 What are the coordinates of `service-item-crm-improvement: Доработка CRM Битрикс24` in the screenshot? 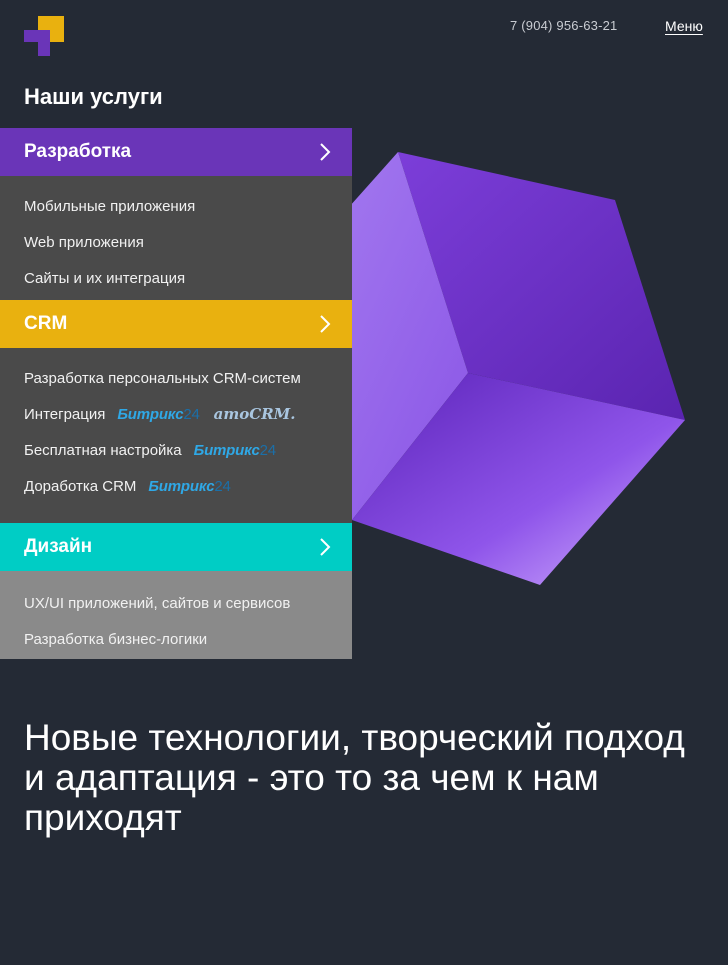 It's located at (188, 486).